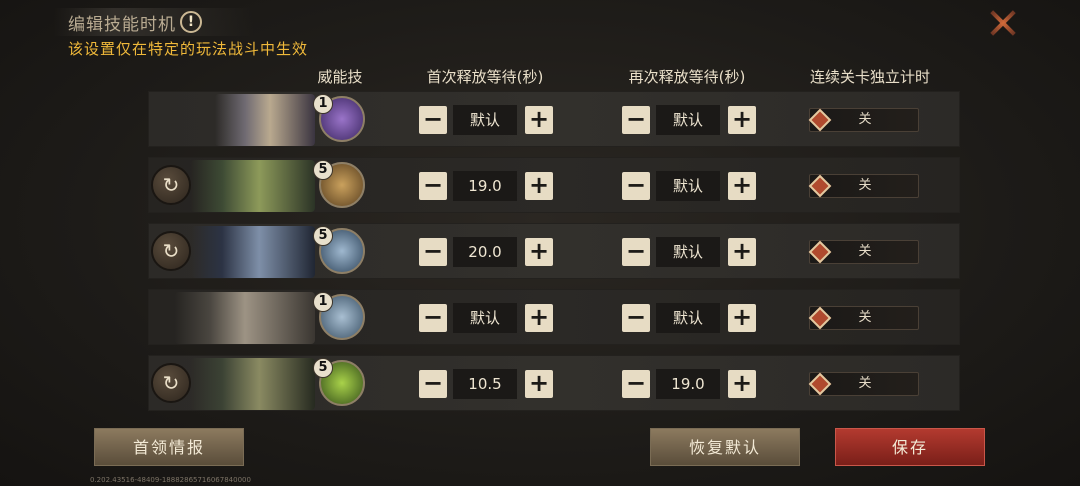 The image size is (1080, 486). I want to click on first-wait-value: 19.0, so click(485, 186).